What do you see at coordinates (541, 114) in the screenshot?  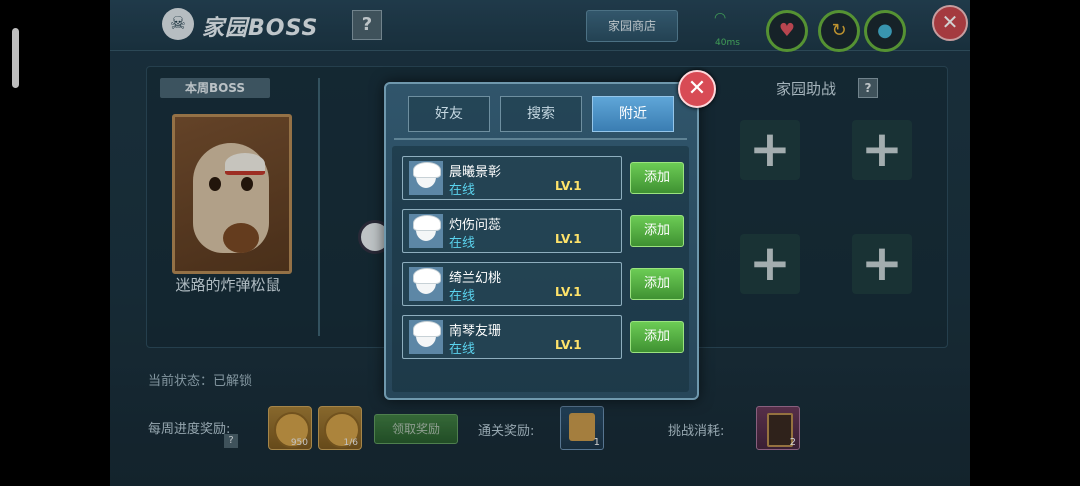 I see `tab-search: 搜索` at bounding box center [541, 114].